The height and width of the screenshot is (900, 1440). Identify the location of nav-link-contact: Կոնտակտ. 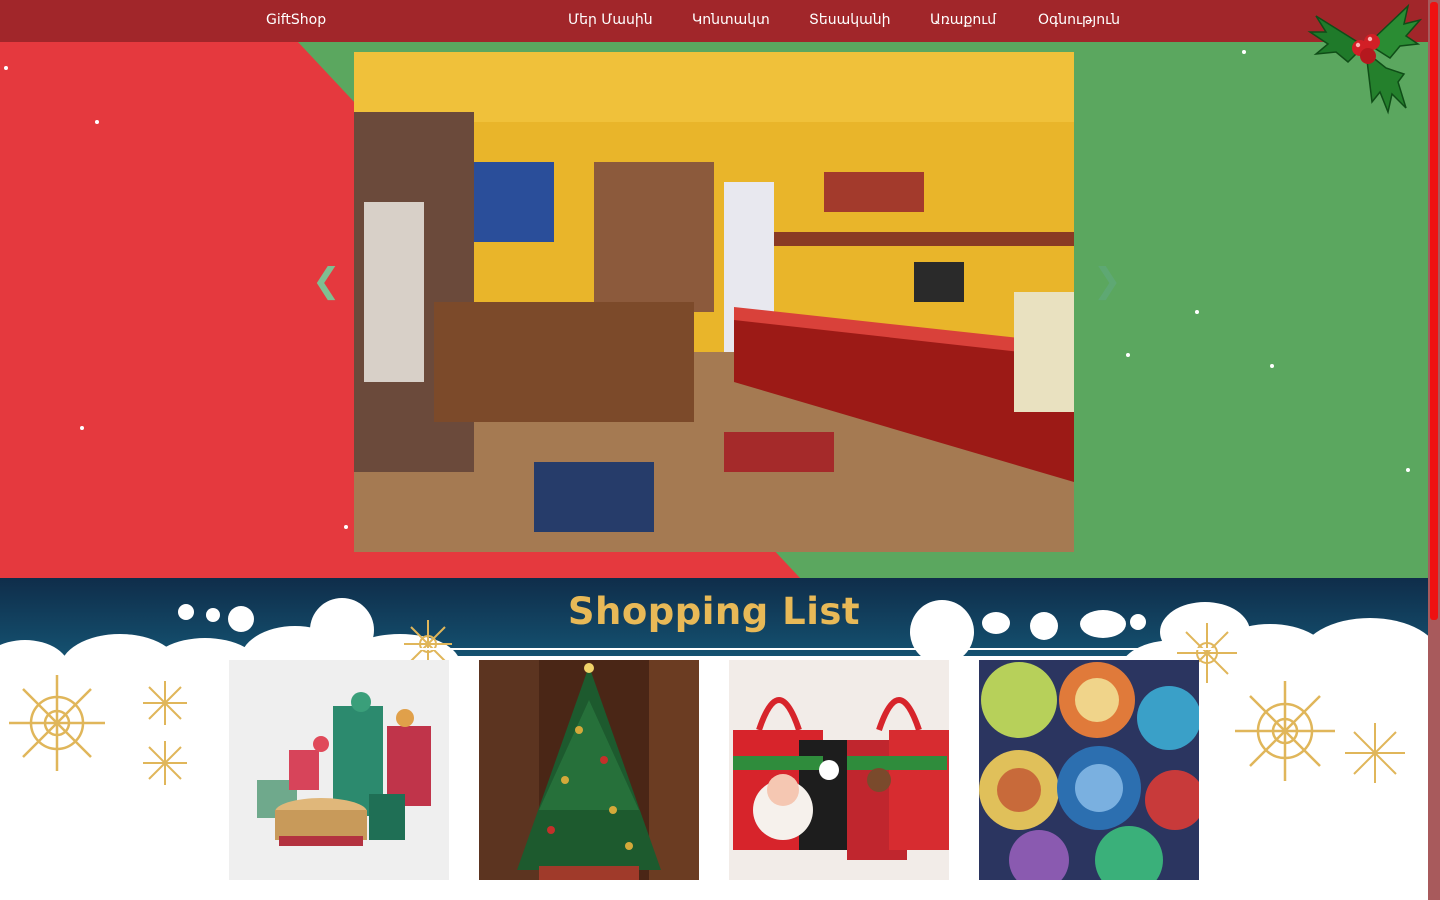
(731, 20).